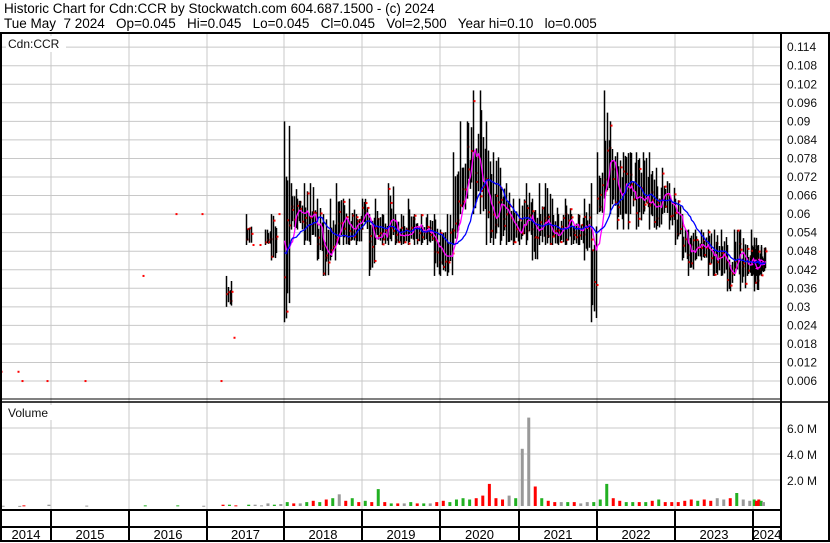 This screenshot has width=830, height=543. I want to click on year-label: 2023, so click(714, 534).